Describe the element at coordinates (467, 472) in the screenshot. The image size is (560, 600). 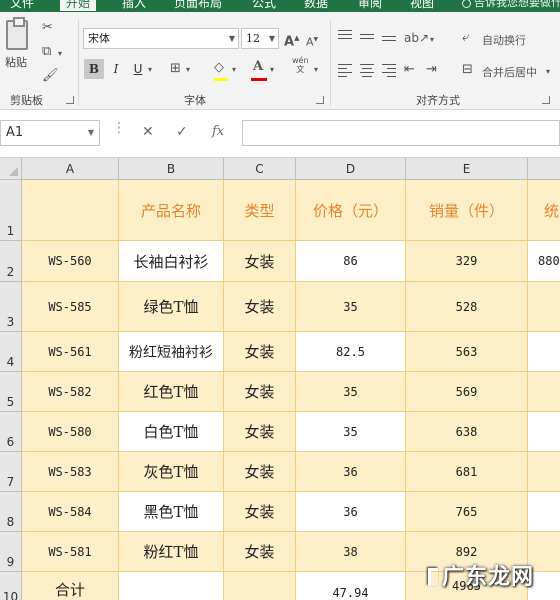
I see `cell-e7: 681` at that location.